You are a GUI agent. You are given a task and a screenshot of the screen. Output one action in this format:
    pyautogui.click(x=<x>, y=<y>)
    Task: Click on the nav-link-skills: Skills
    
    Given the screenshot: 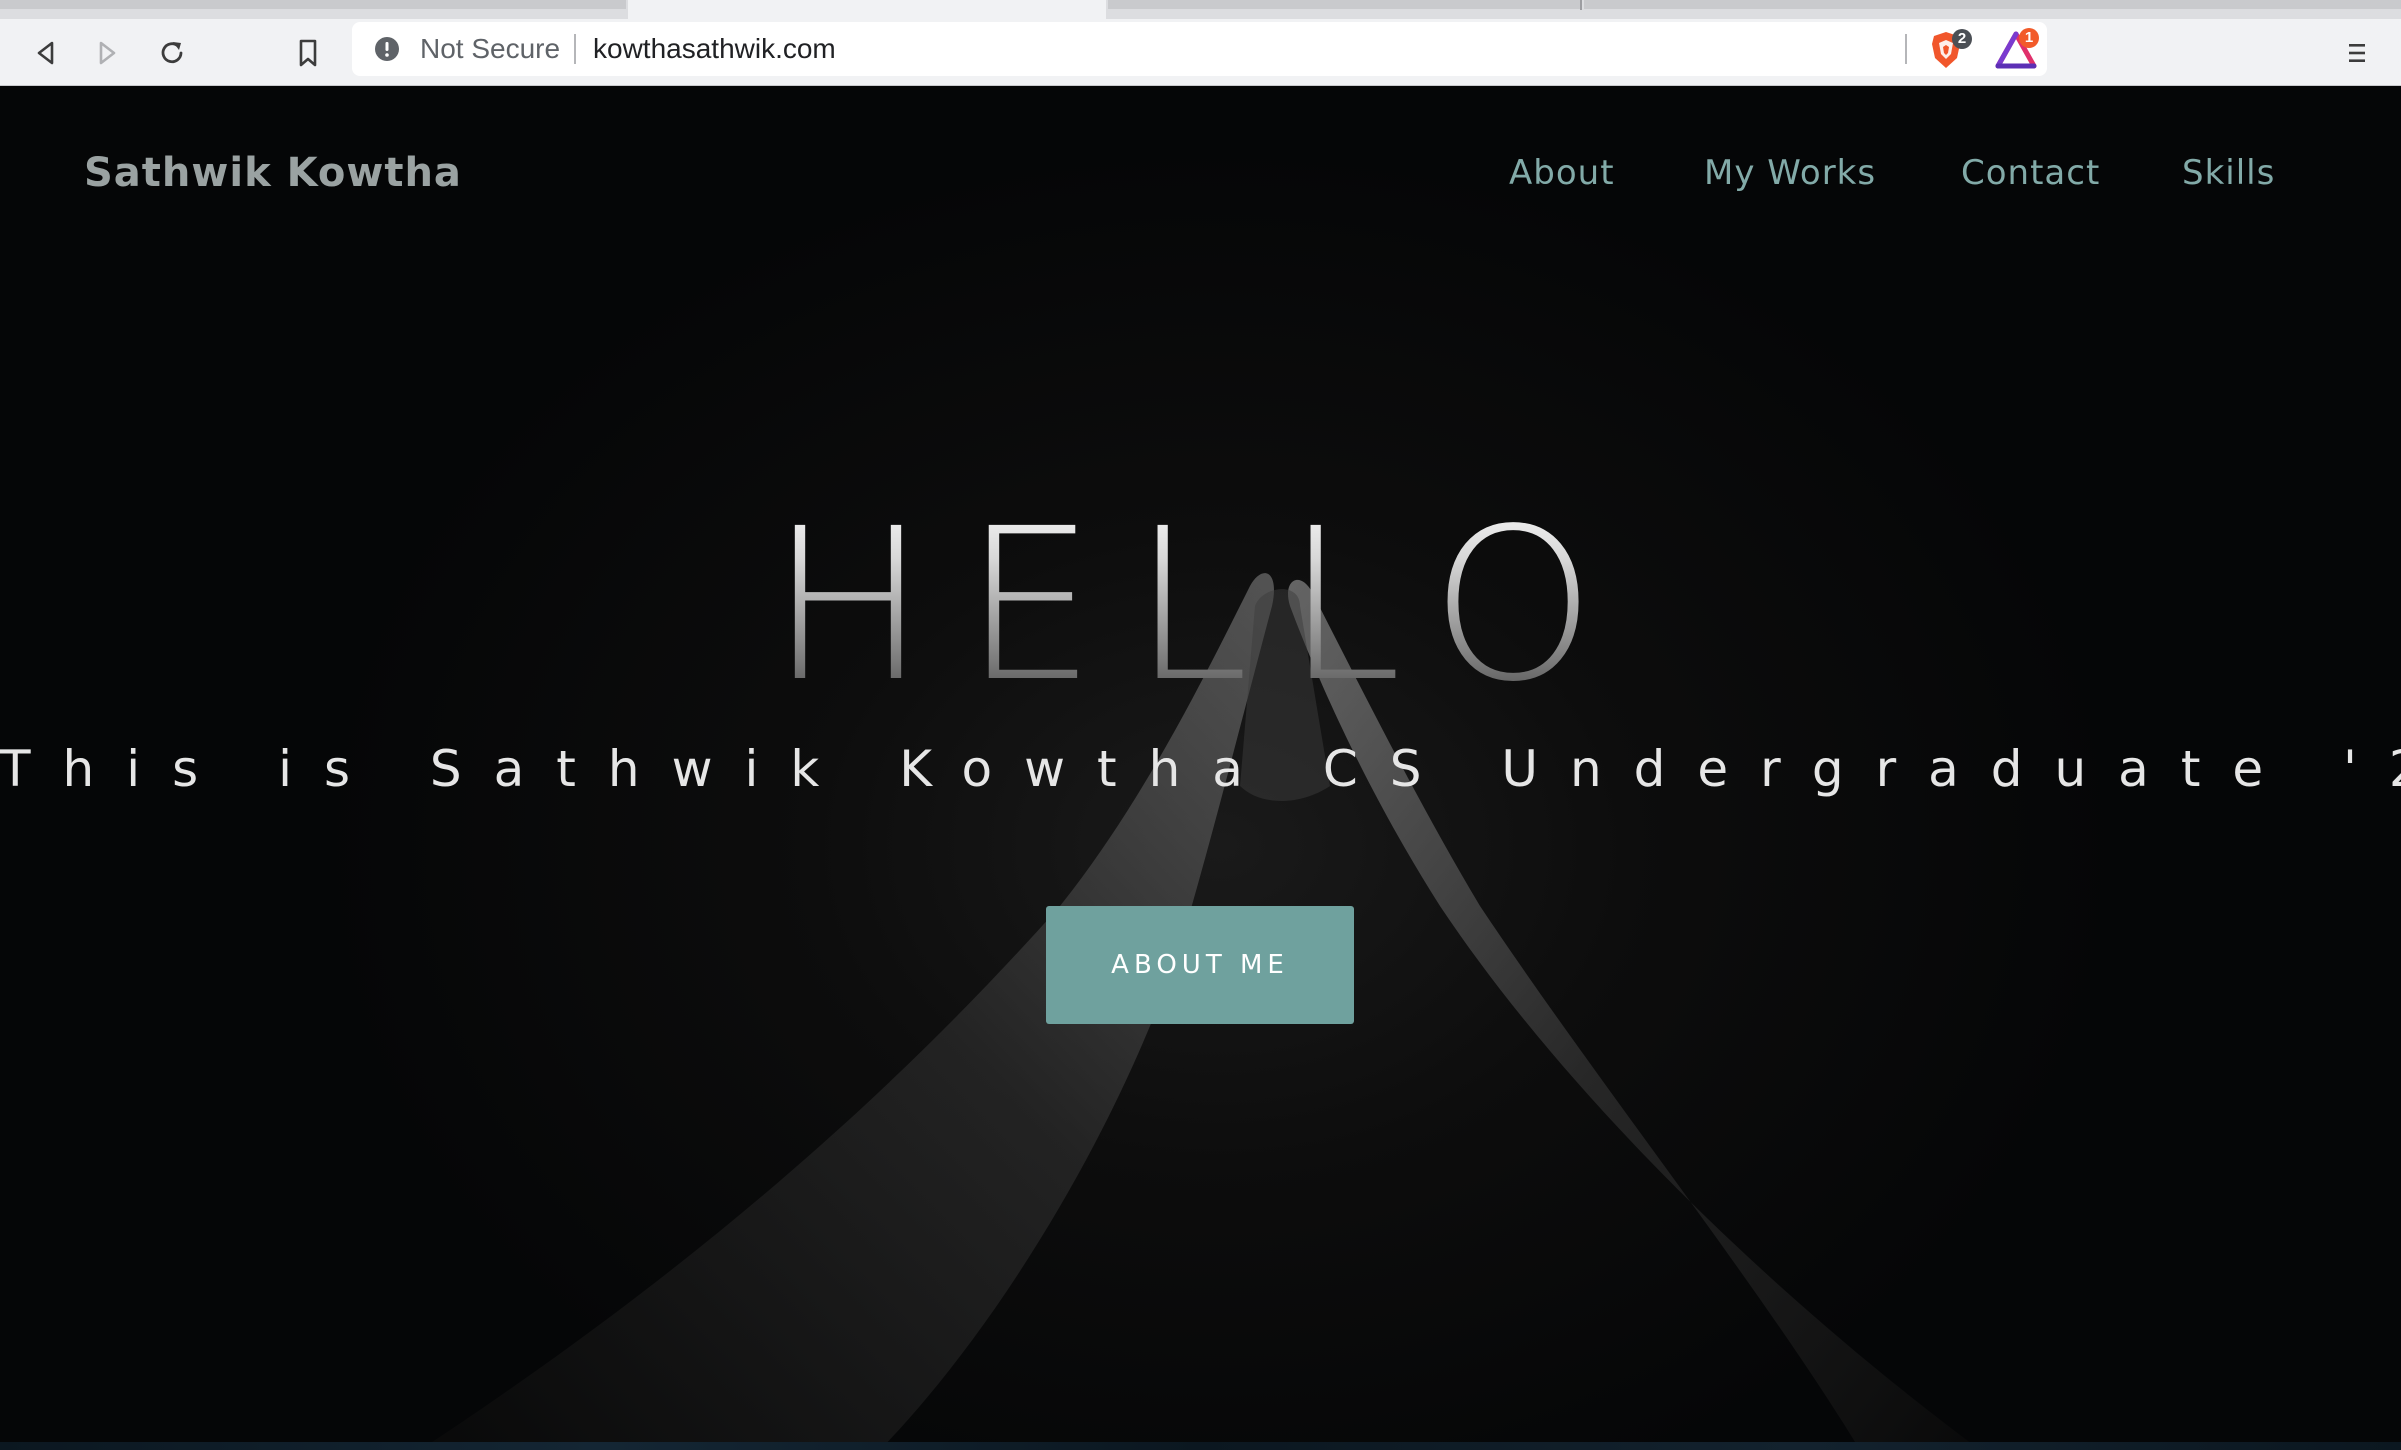 What is the action you would take?
    pyautogui.click(x=2228, y=173)
    